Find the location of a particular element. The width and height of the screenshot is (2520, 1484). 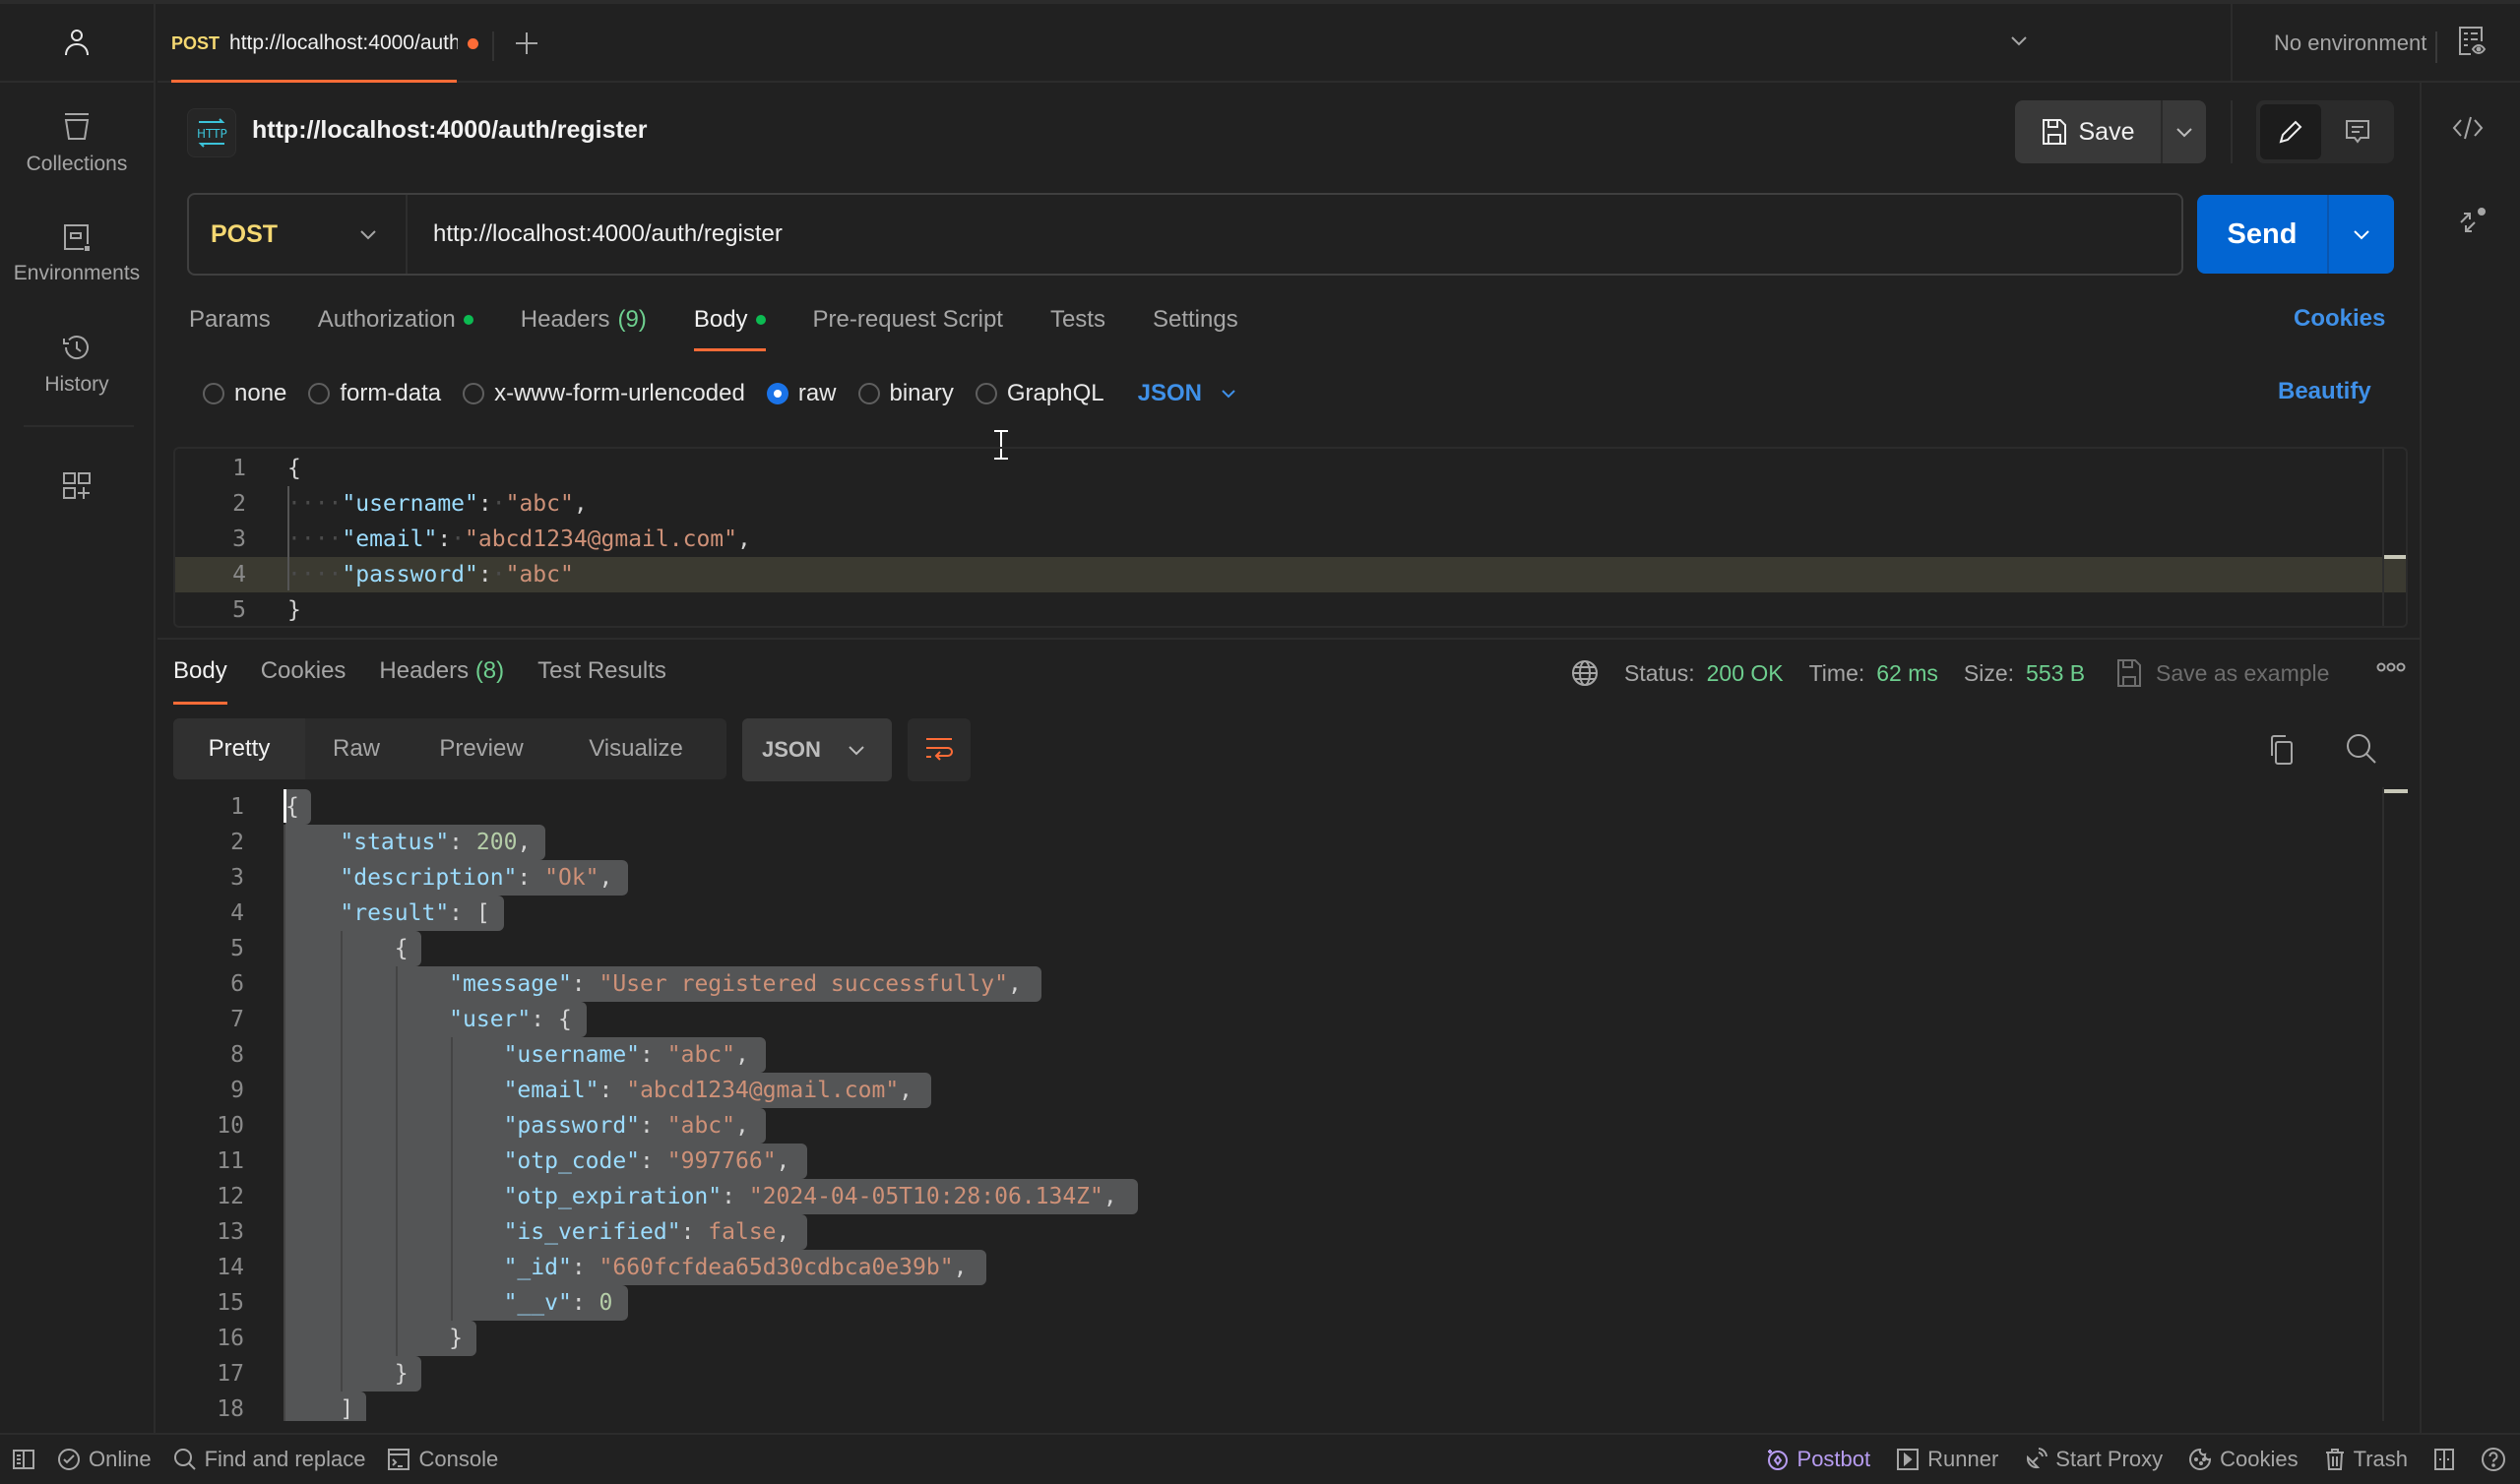

edit-button is located at coordinates (2290, 131).